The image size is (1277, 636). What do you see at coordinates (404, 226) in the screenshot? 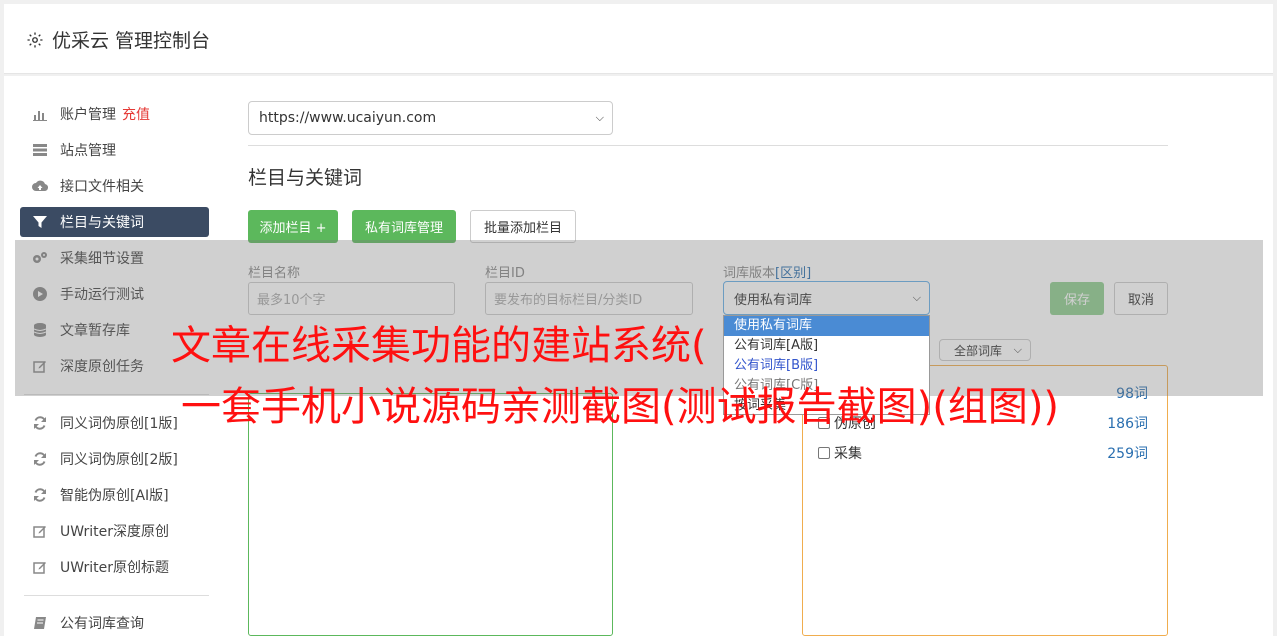
I see `private-lib-button: 私有词库管理` at bounding box center [404, 226].